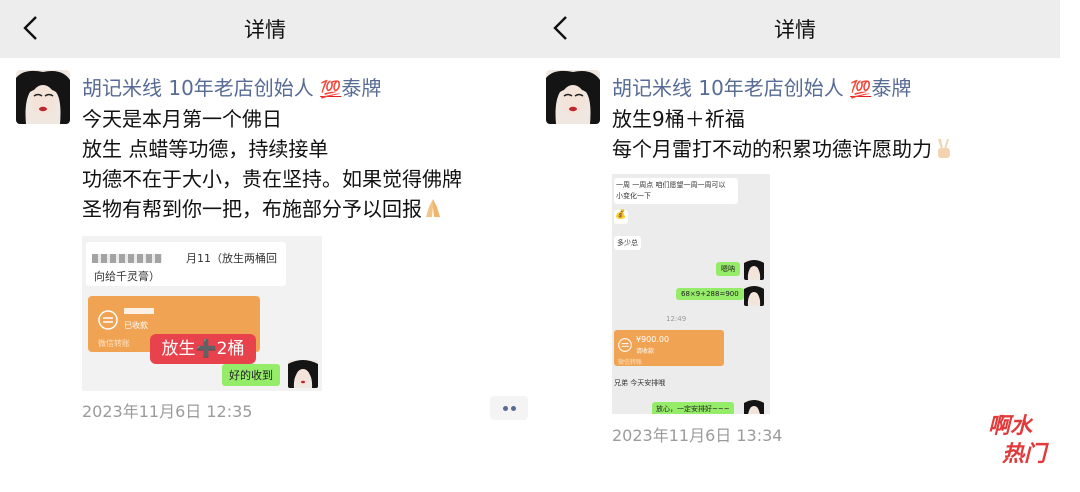 Image resolution: width=1080 pixels, height=492 pixels. I want to click on post-date: 2023年11月6日 13:34, so click(697, 435).